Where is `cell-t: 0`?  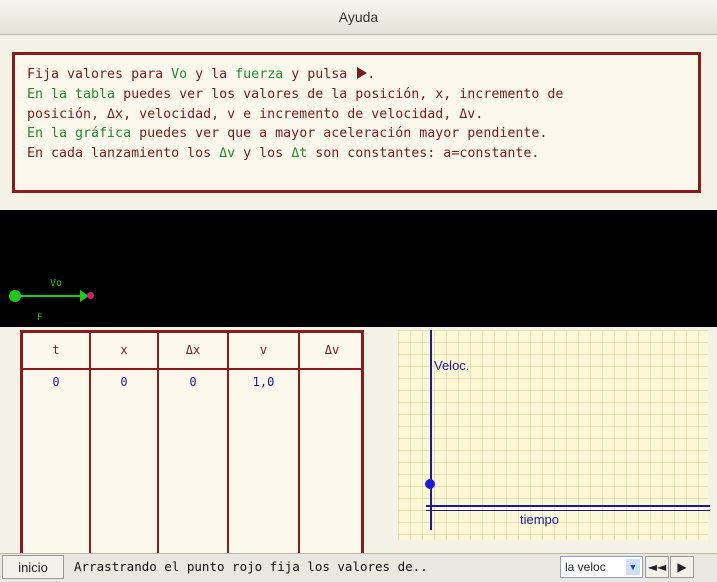
cell-t: 0 is located at coordinates (56, 382).